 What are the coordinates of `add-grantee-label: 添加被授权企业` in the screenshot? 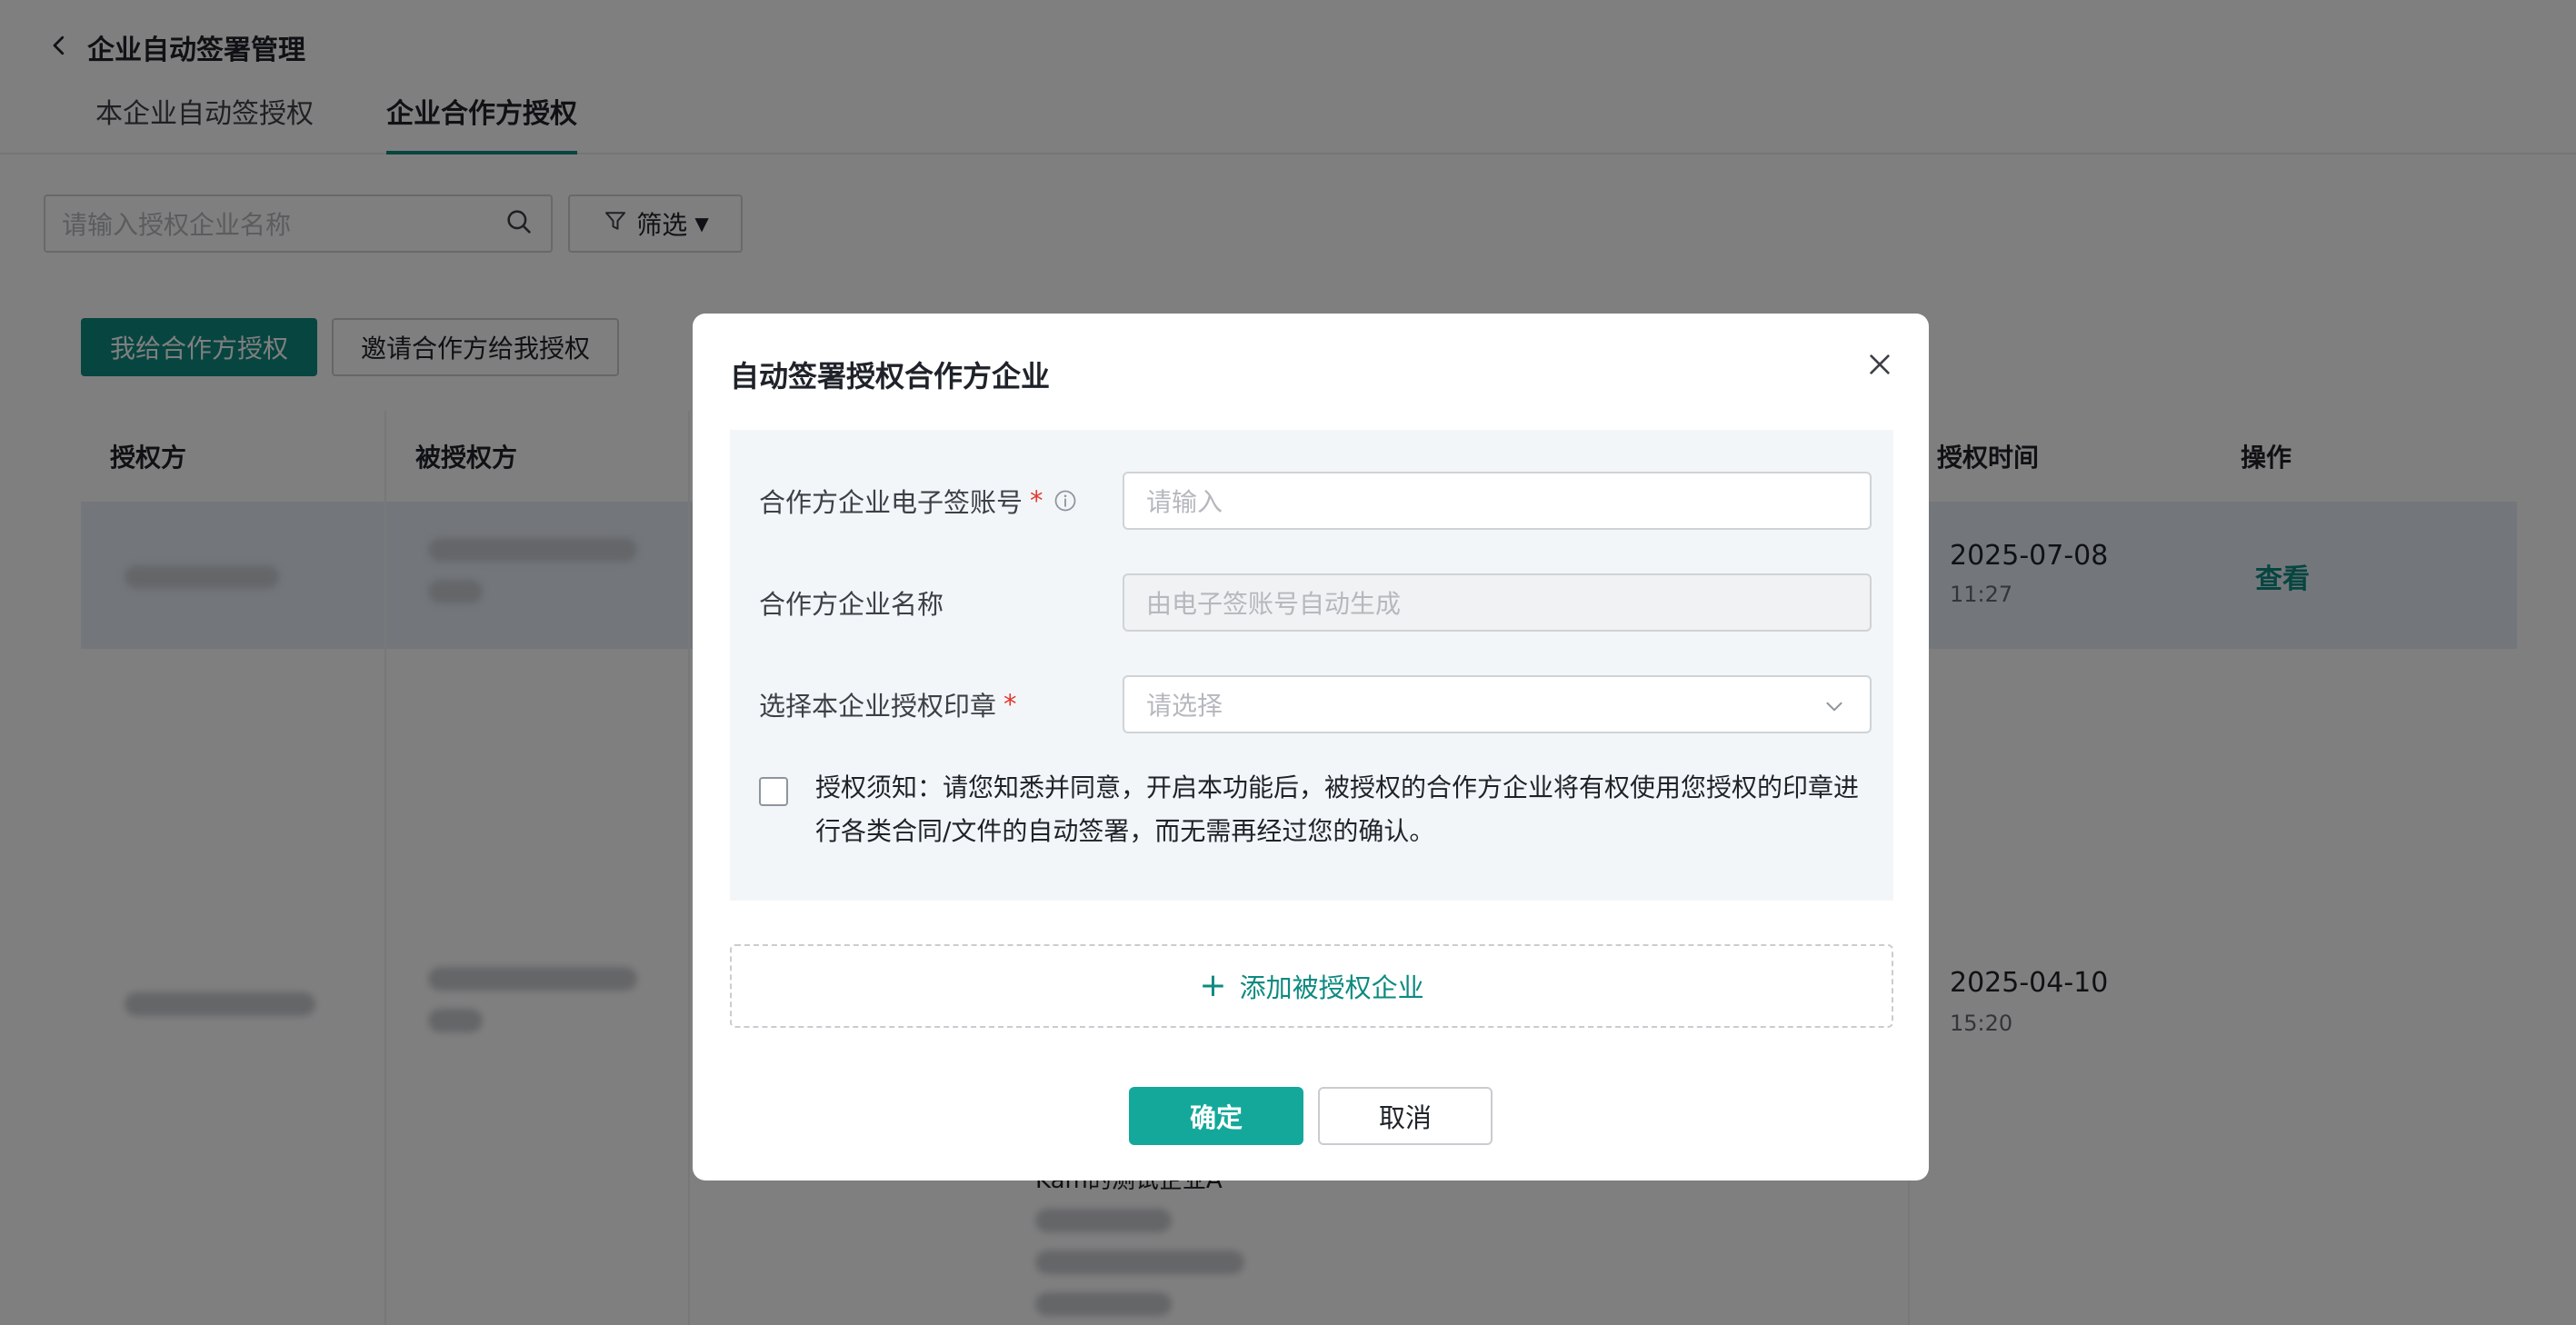 It's located at (1331, 988).